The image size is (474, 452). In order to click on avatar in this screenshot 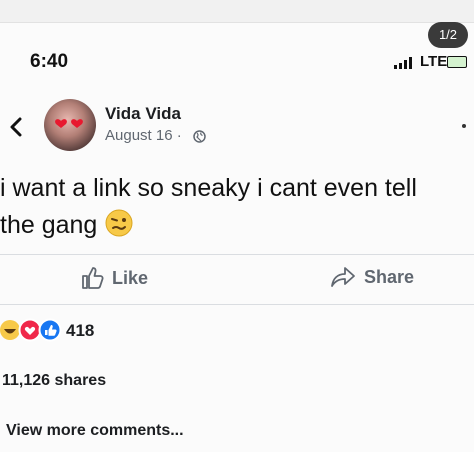, I will do `click(70, 125)`.